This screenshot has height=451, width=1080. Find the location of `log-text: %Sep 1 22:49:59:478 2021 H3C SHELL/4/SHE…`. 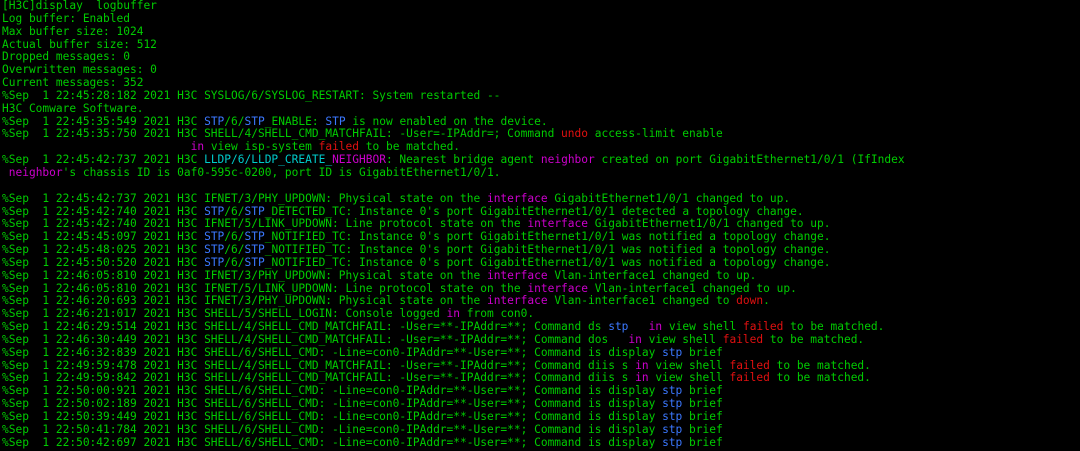

log-text: %Sep 1 22:49:59:478 2021 H3C SHELL/4/SHE… is located at coordinates (319, 365).